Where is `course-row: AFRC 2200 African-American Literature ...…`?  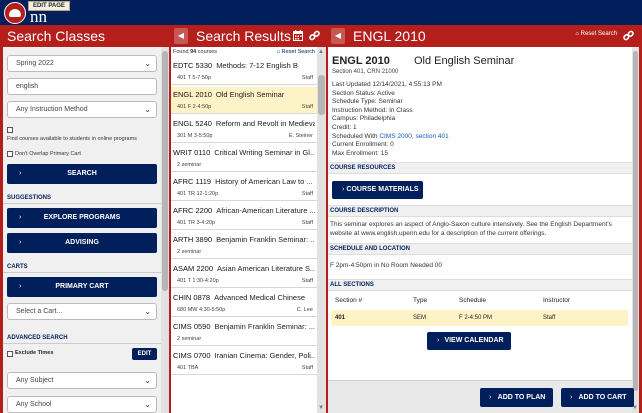
course-row: AFRC 2200 African-American Literature ...… is located at coordinates (244, 216).